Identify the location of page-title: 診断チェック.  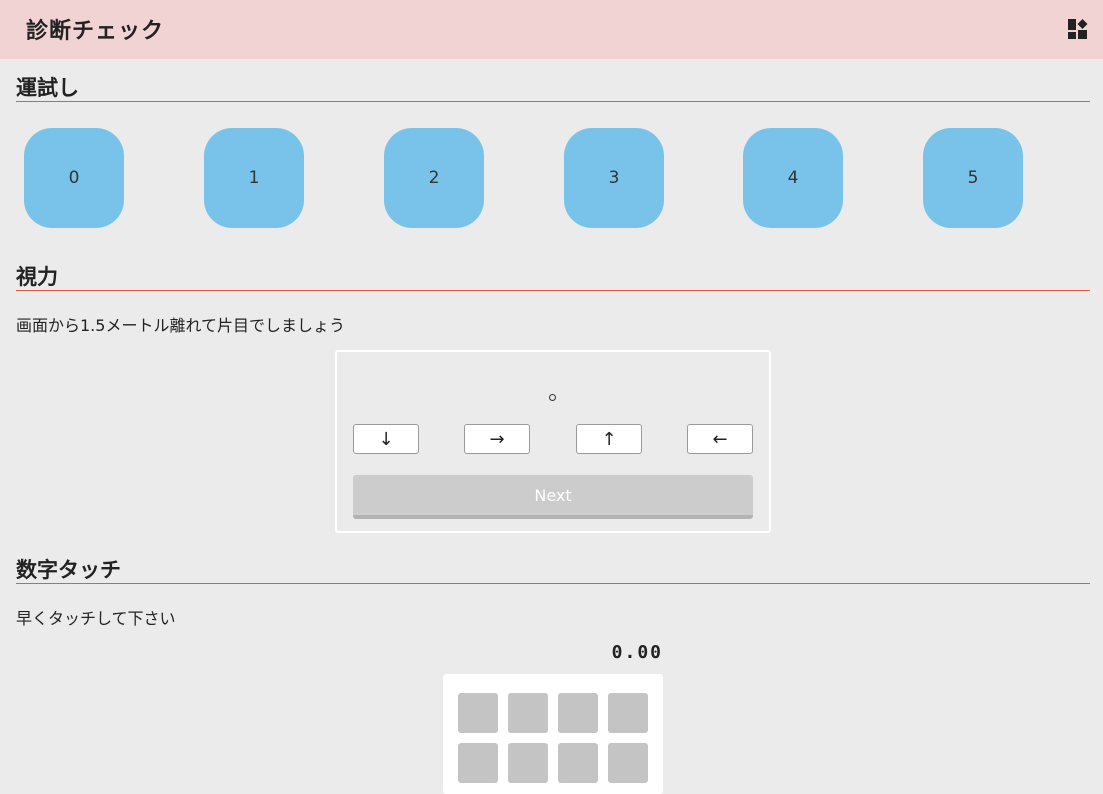
(95, 31).